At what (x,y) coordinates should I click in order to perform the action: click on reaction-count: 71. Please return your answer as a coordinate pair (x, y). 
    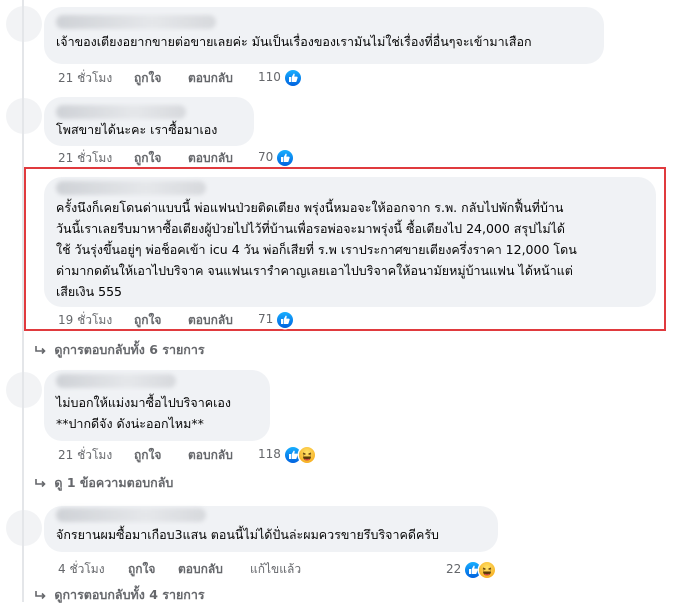
    Looking at the image, I should click on (266, 319).